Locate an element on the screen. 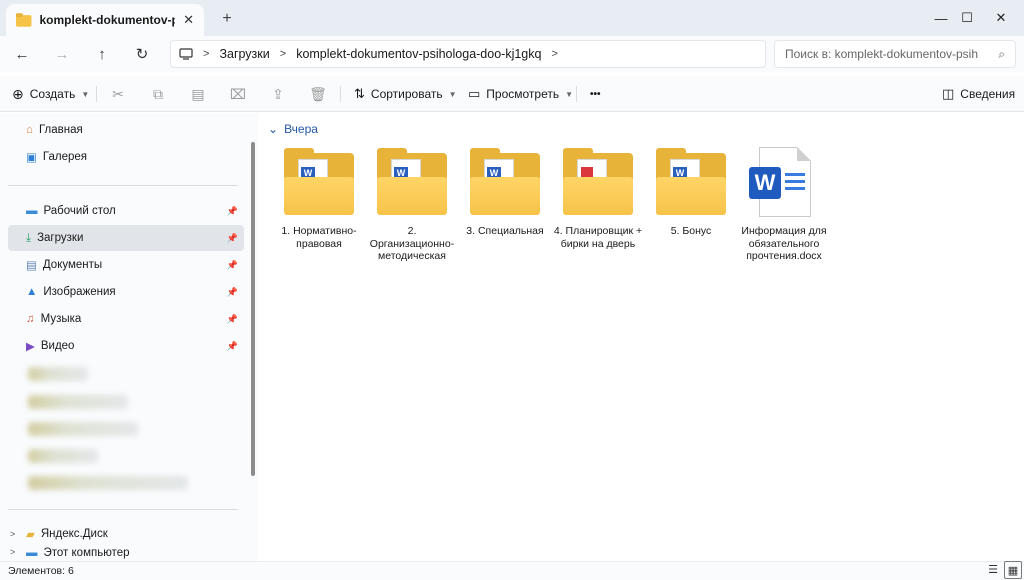  arrow-up-icon: ↑ is located at coordinates (102, 54).